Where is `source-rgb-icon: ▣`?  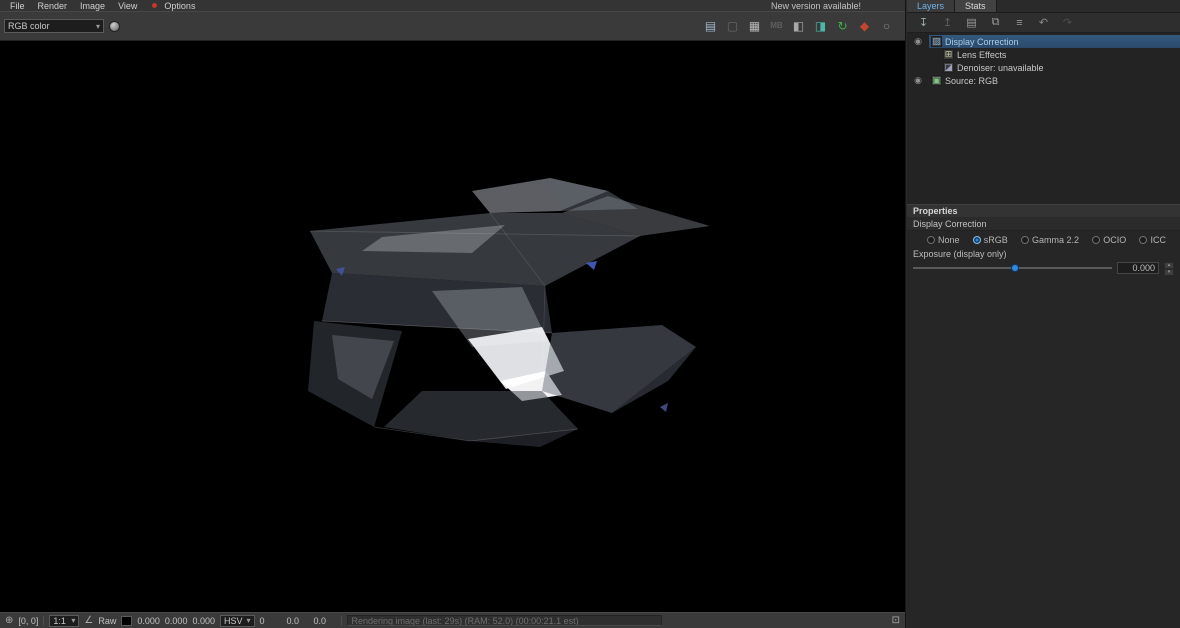 source-rgb-icon: ▣ is located at coordinates (936, 80).